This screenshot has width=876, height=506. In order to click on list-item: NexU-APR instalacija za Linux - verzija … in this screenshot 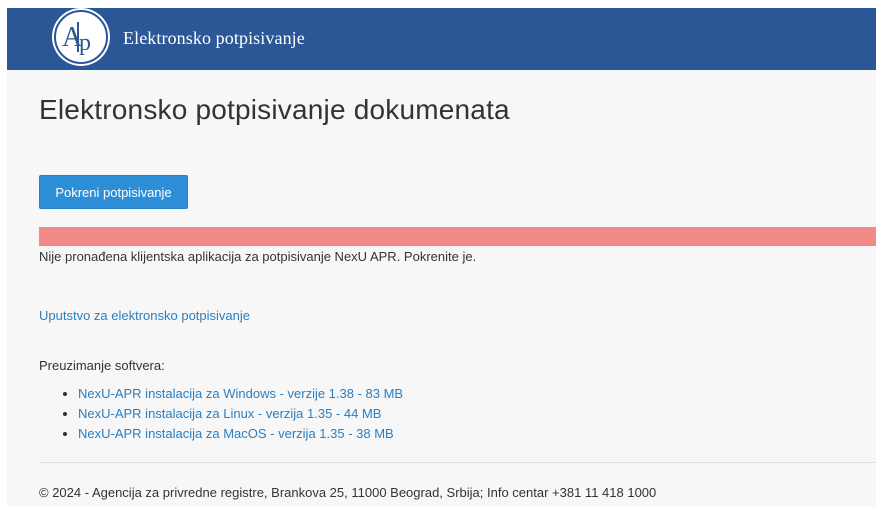, I will do `click(221, 414)`.